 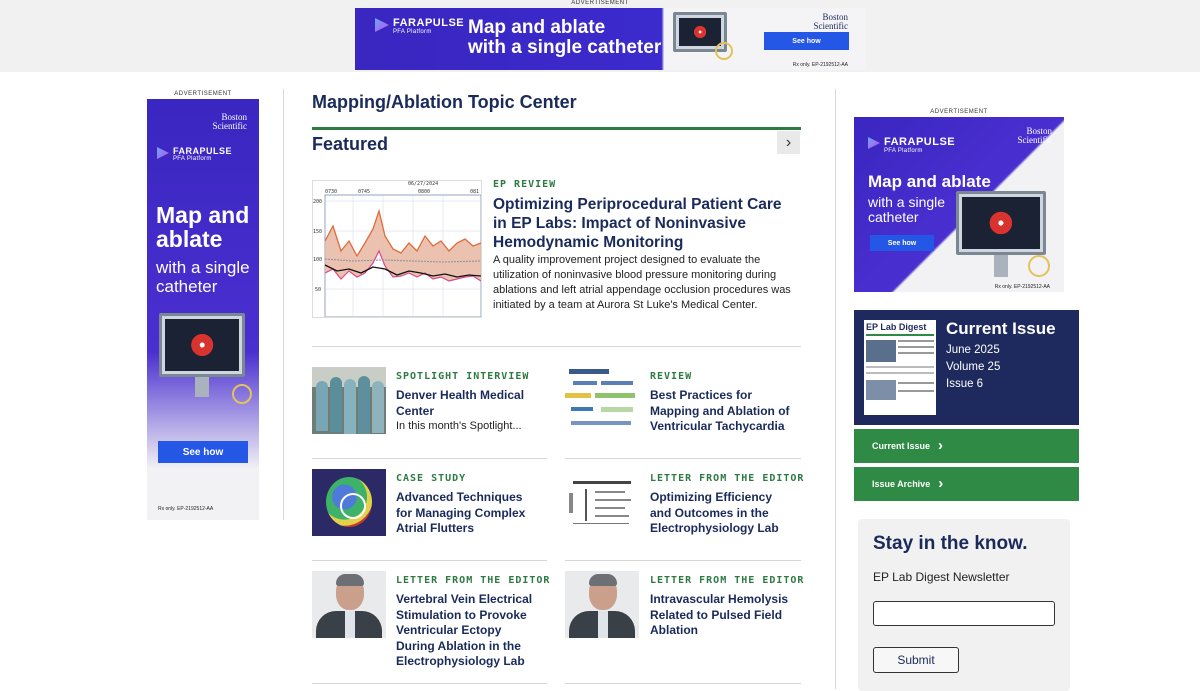 I want to click on newsletter-subheading: EP Lab Digest Newsletter, so click(x=941, y=577).